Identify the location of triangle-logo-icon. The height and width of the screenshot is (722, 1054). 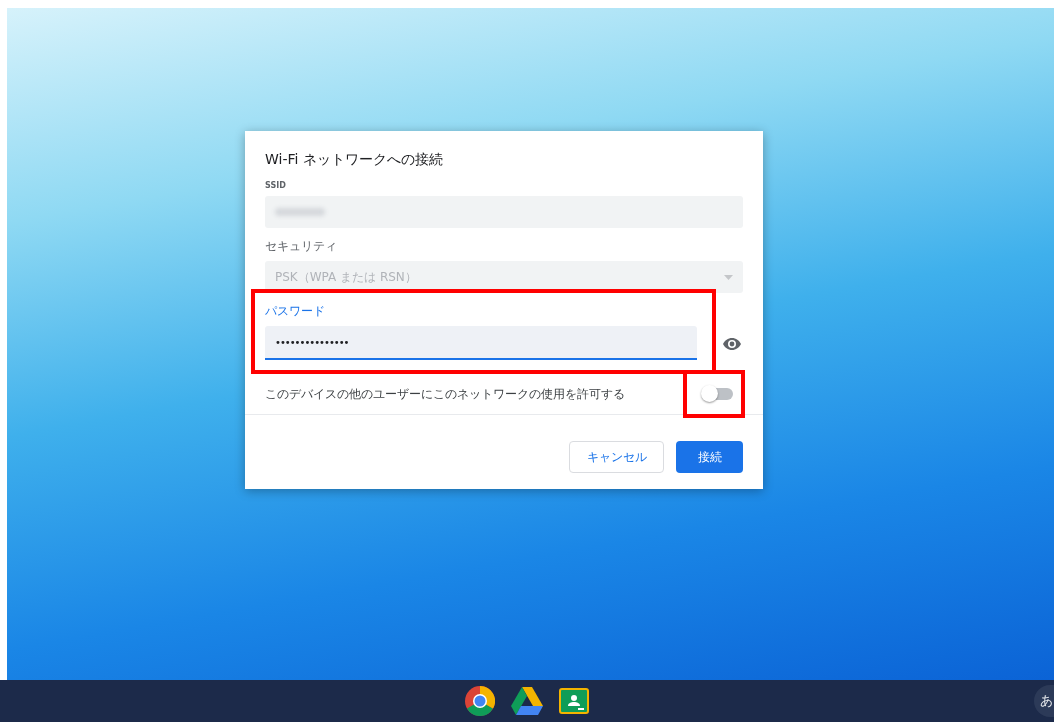
(527, 701).